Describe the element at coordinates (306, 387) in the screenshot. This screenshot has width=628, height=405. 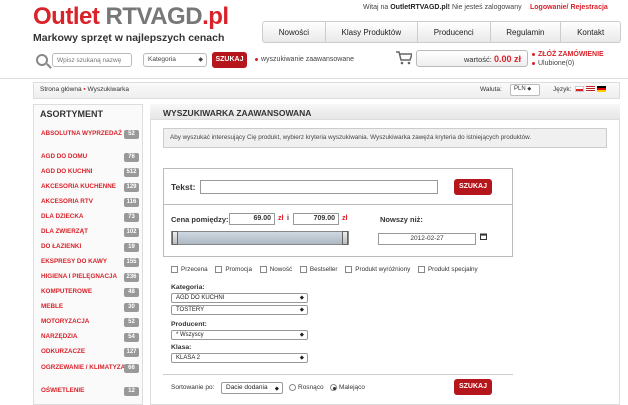
I see `sort-asc-radio: Rosnąco` at that location.